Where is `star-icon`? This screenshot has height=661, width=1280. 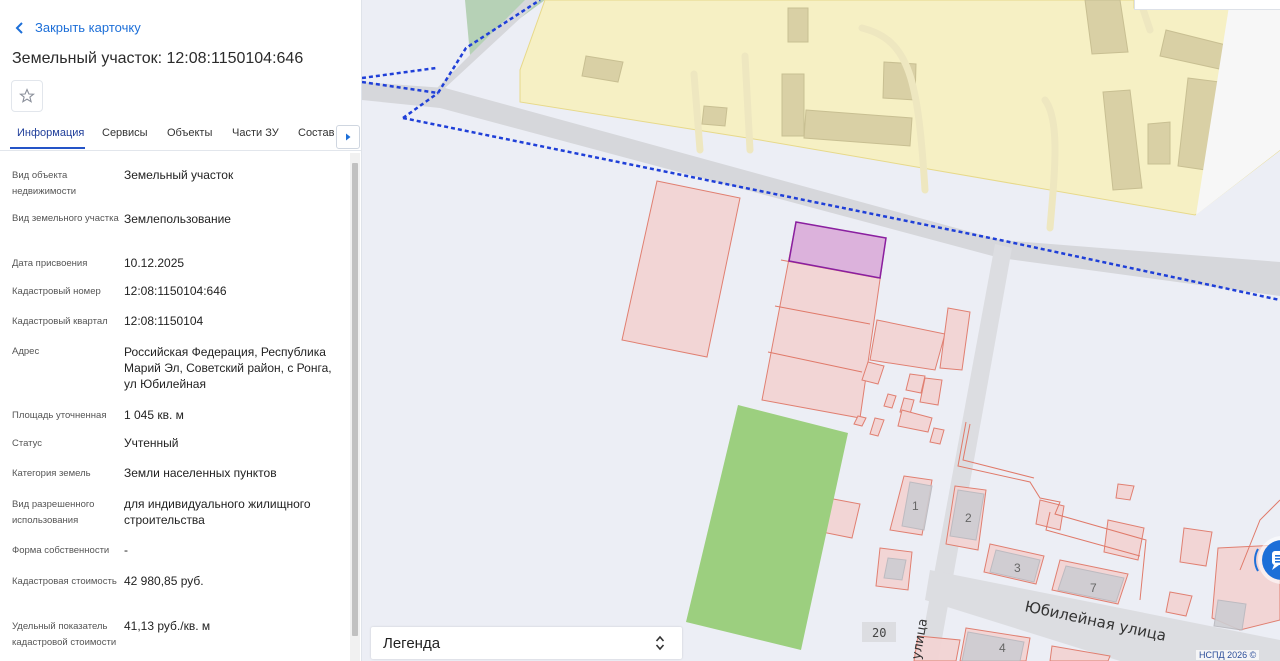 star-icon is located at coordinates (27, 95).